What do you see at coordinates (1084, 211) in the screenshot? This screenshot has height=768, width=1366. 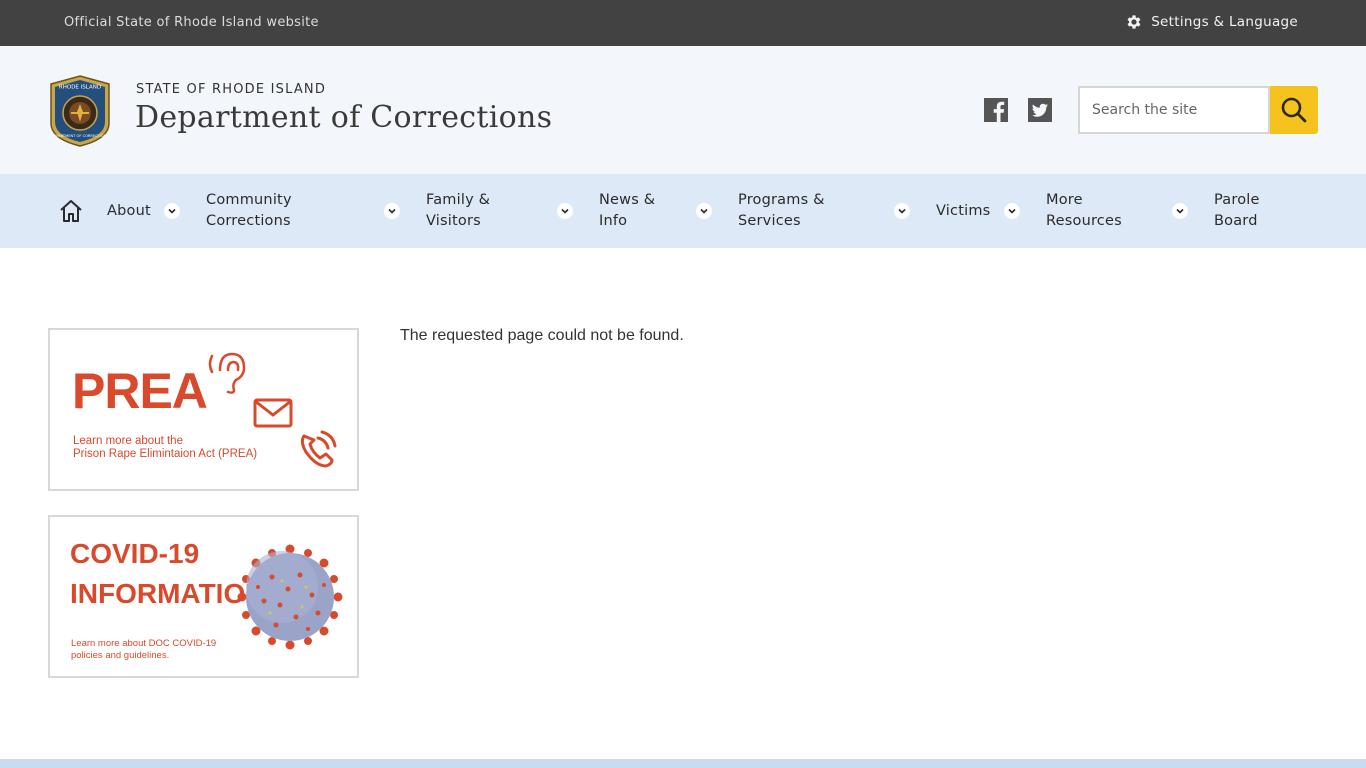 I see `nav-item-more-resources: More Resources` at bounding box center [1084, 211].